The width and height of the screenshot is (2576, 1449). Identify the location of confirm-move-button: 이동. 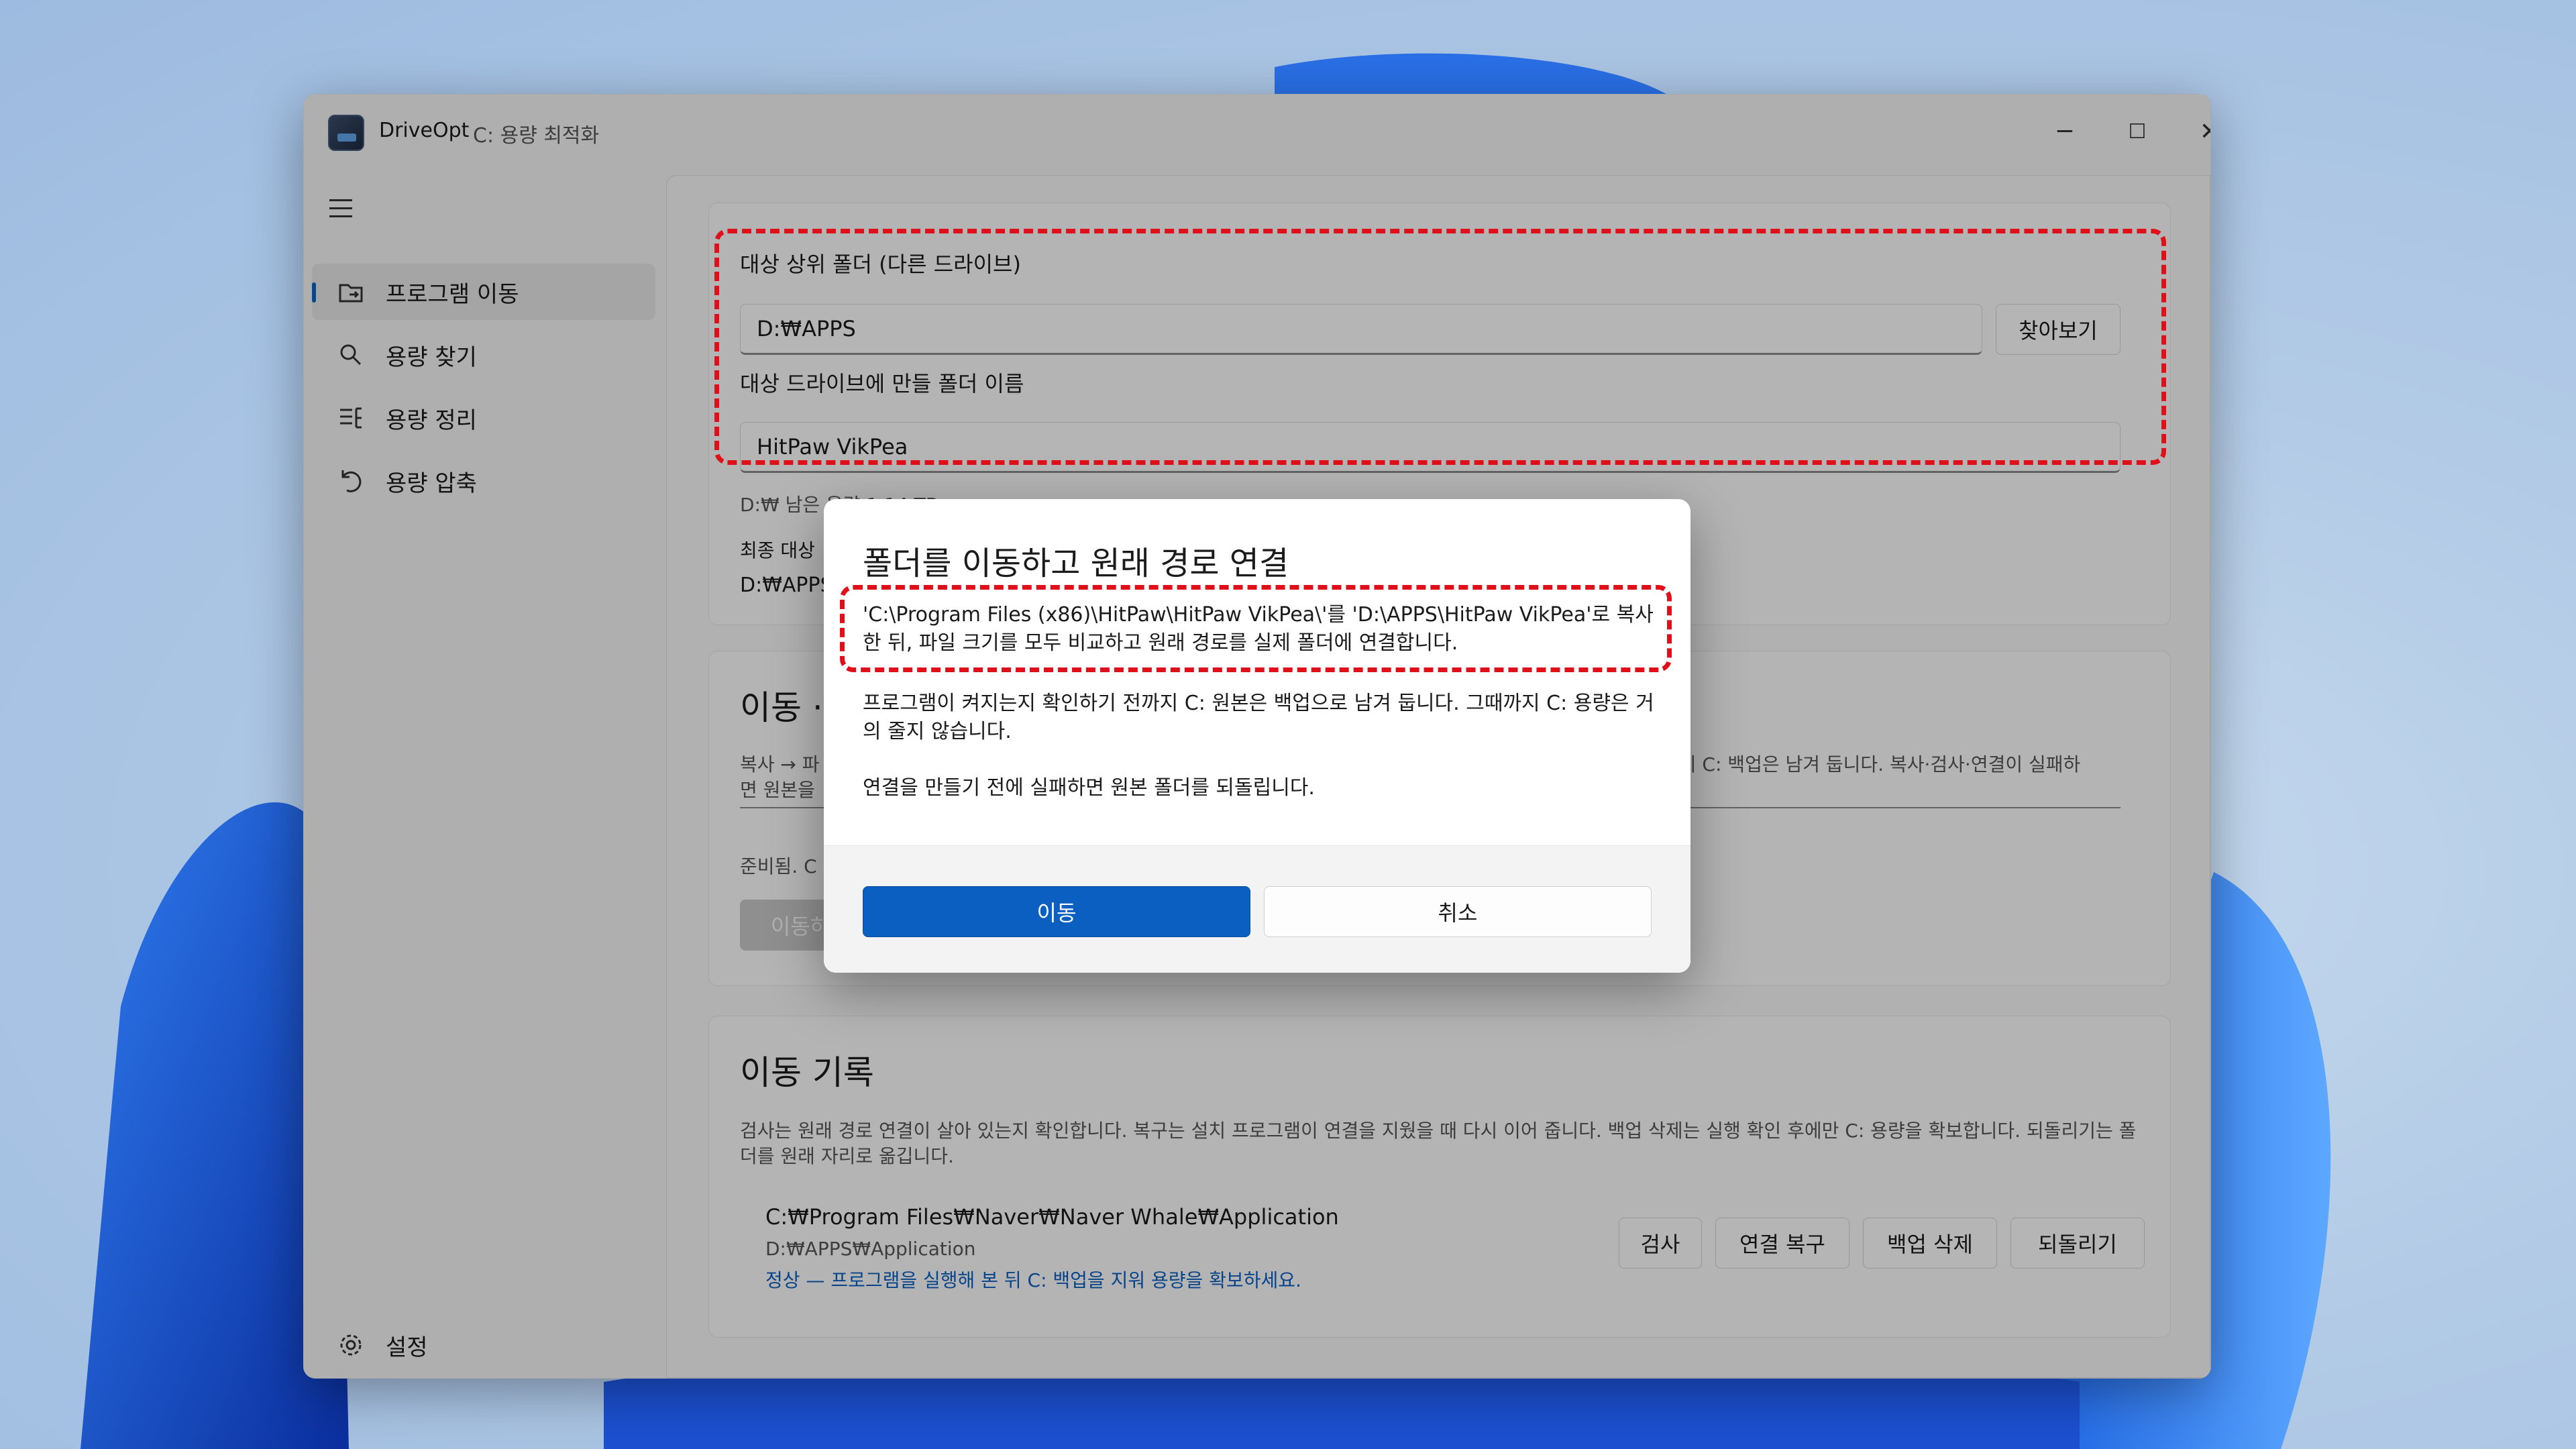
(1056, 911).